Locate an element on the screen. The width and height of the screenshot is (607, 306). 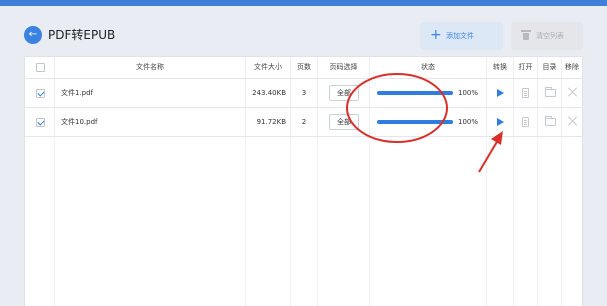
arrow-left-icon: ← is located at coordinates (33, 34).